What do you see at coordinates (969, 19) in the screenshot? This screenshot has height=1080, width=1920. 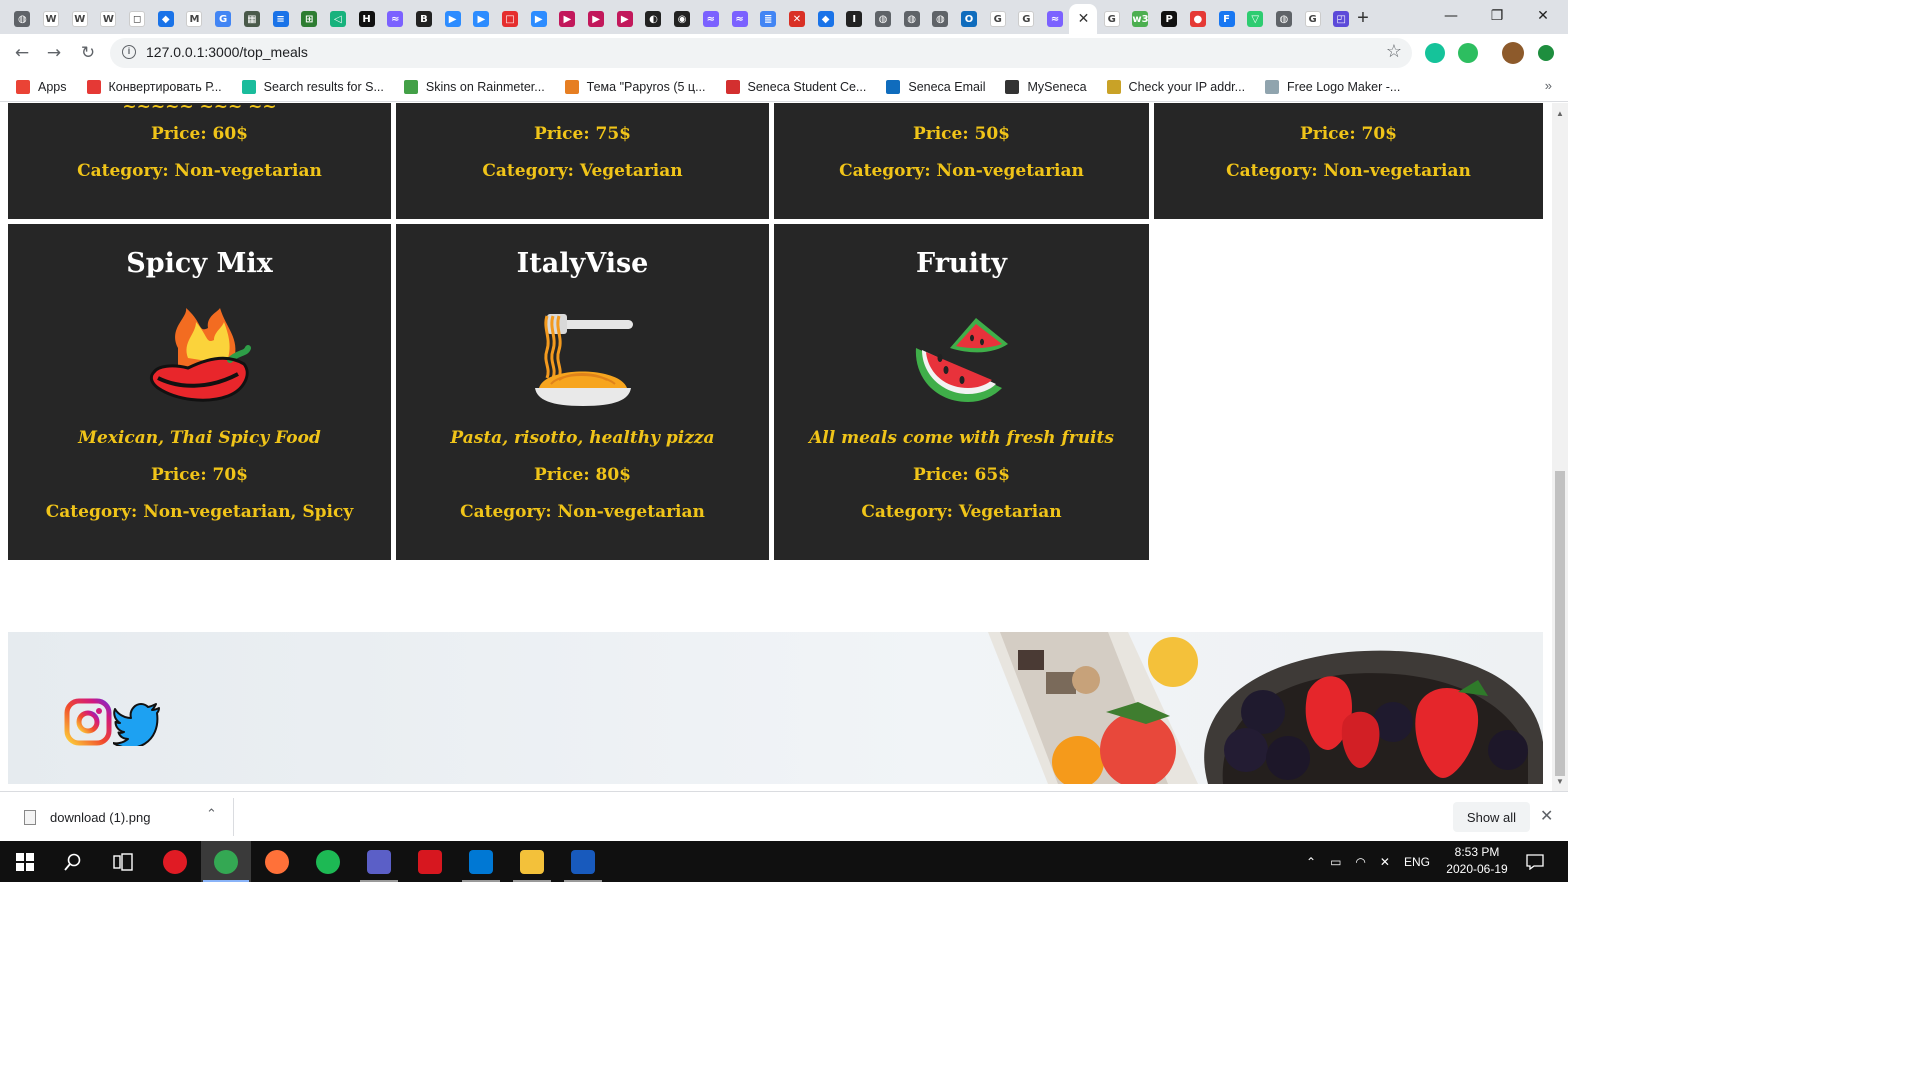 I see `browser-tab: O` at bounding box center [969, 19].